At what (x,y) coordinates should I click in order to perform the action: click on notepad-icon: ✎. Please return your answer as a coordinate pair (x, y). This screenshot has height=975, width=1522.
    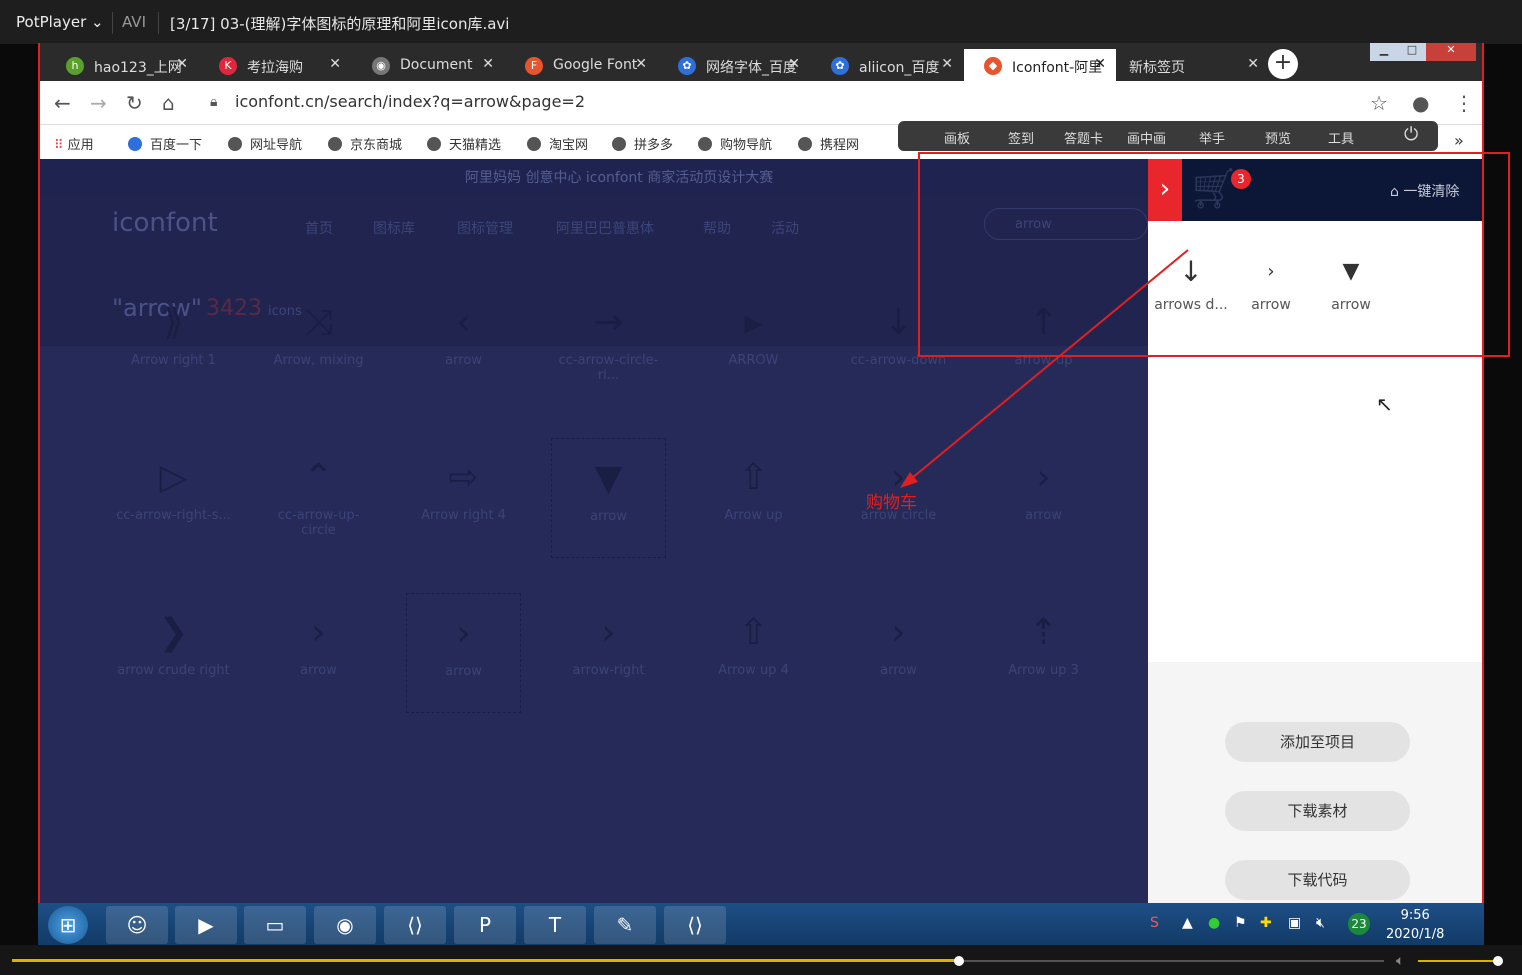
    Looking at the image, I should click on (625, 925).